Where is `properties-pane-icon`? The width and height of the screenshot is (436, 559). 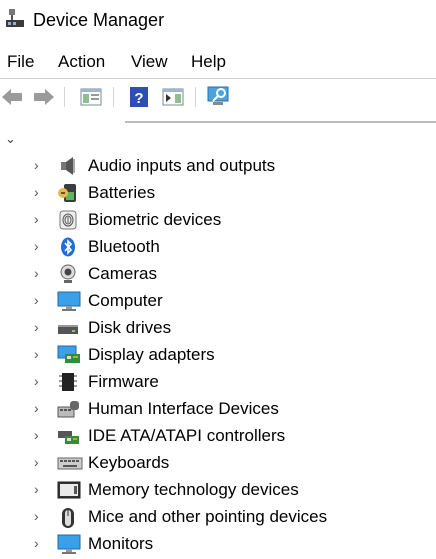 properties-pane-icon is located at coordinates (173, 97).